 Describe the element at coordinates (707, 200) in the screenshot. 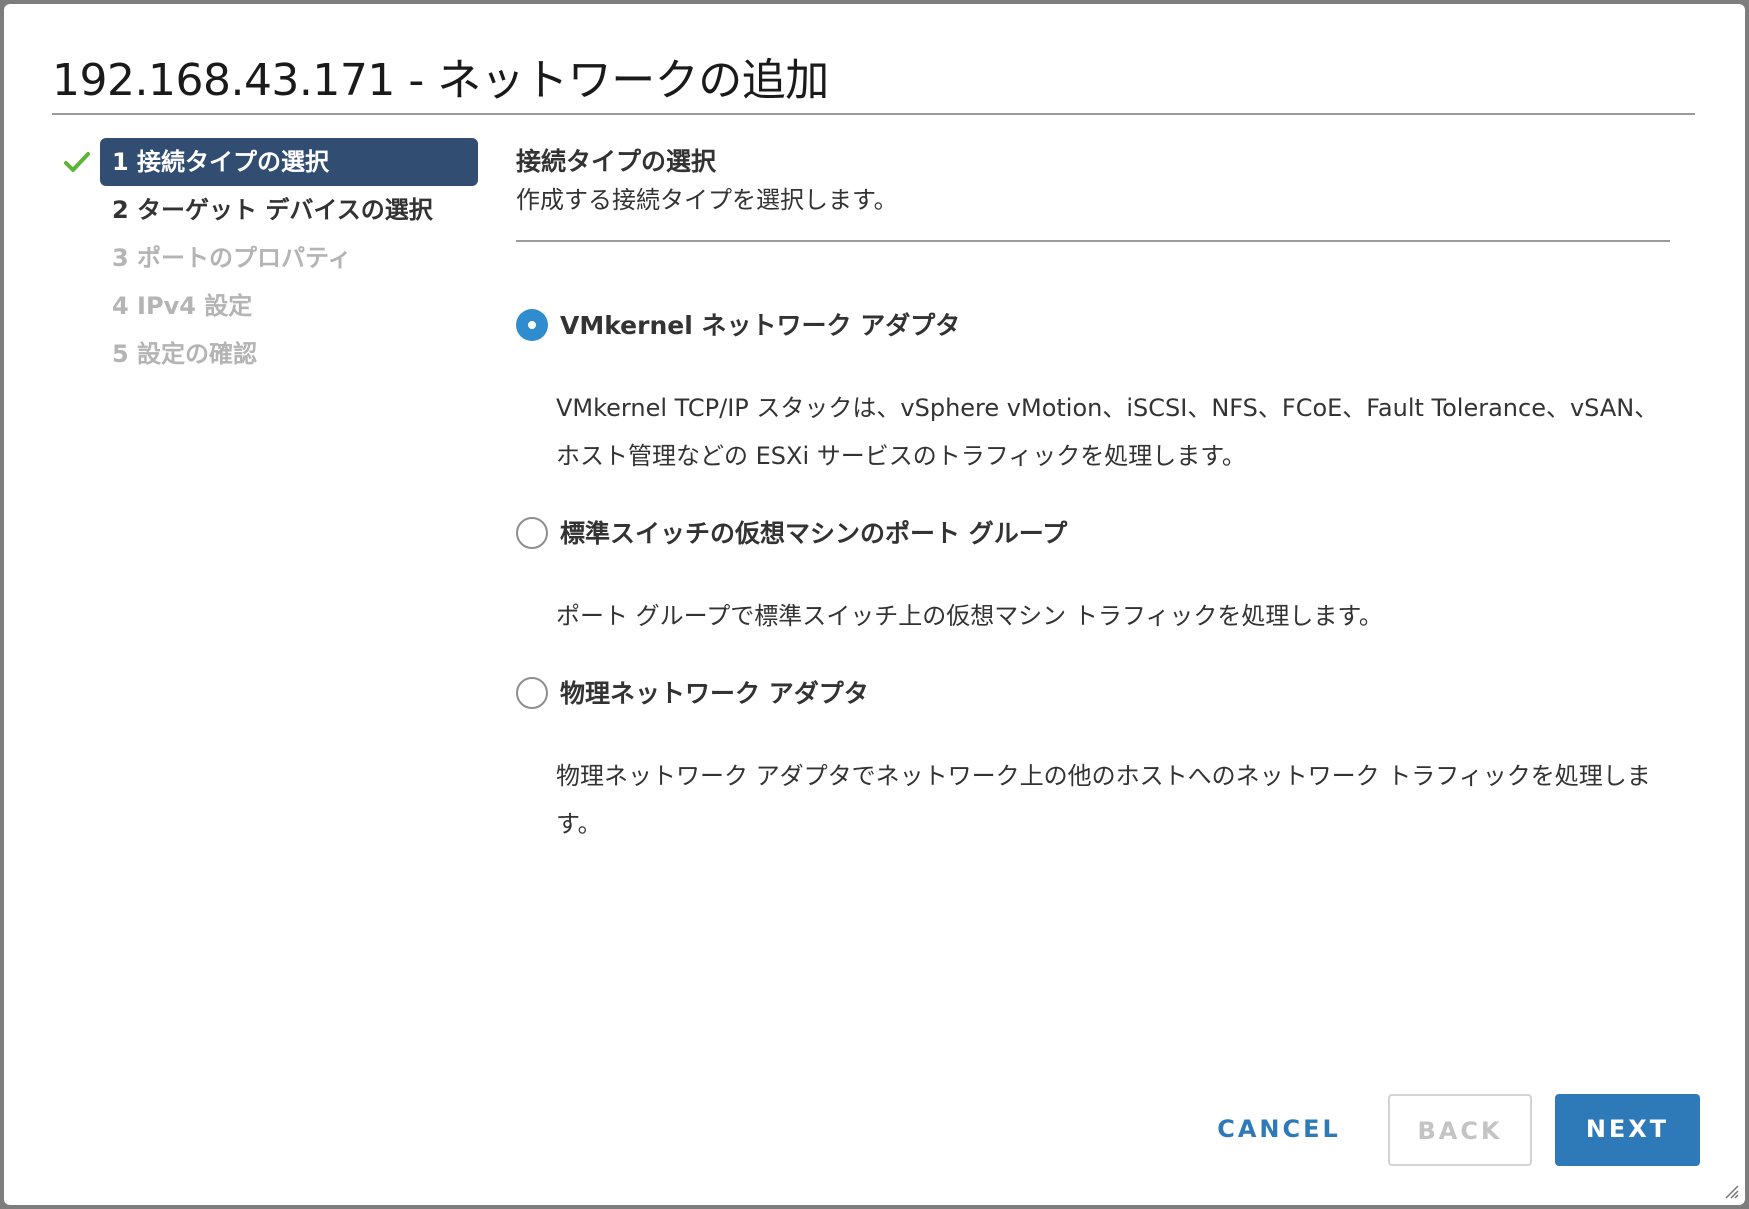

I see `content-subheading: 作成する接続タイプを選択します。` at that location.